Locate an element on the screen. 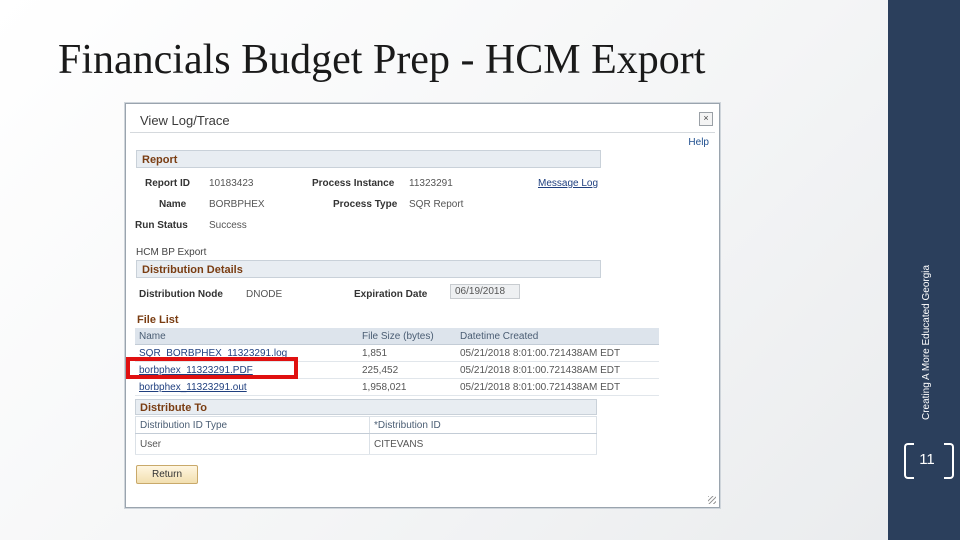 The height and width of the screenshot is (540, 960). distribute-to-section-header: Distribute To is located at coordinates (366, 407).